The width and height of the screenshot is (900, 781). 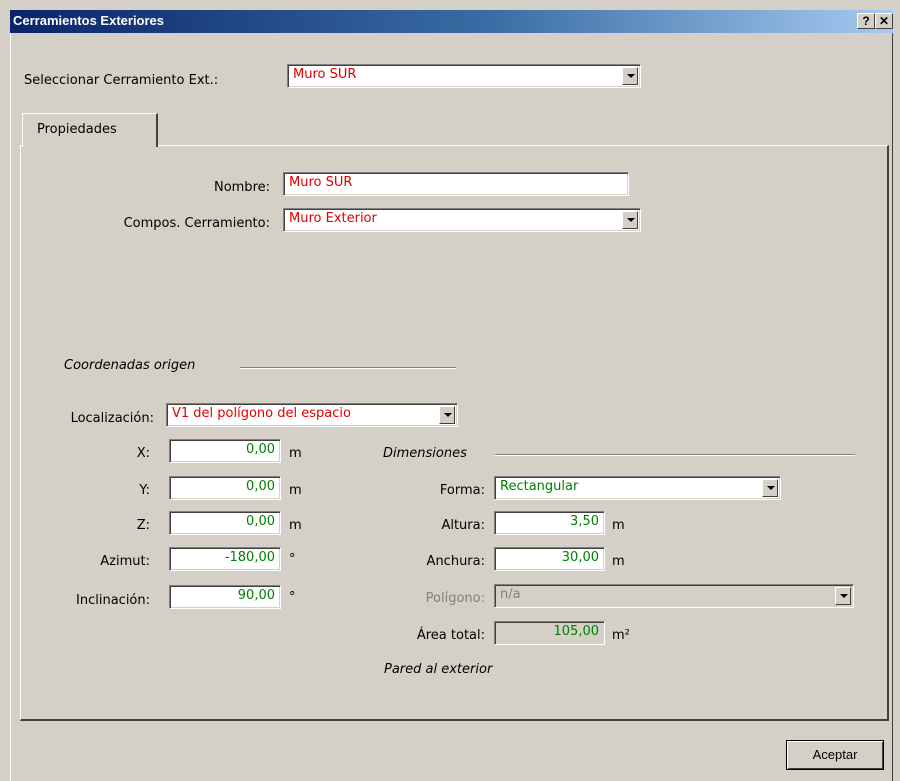 I want to click on area-label: Área total:, so click(x=450, y=635).